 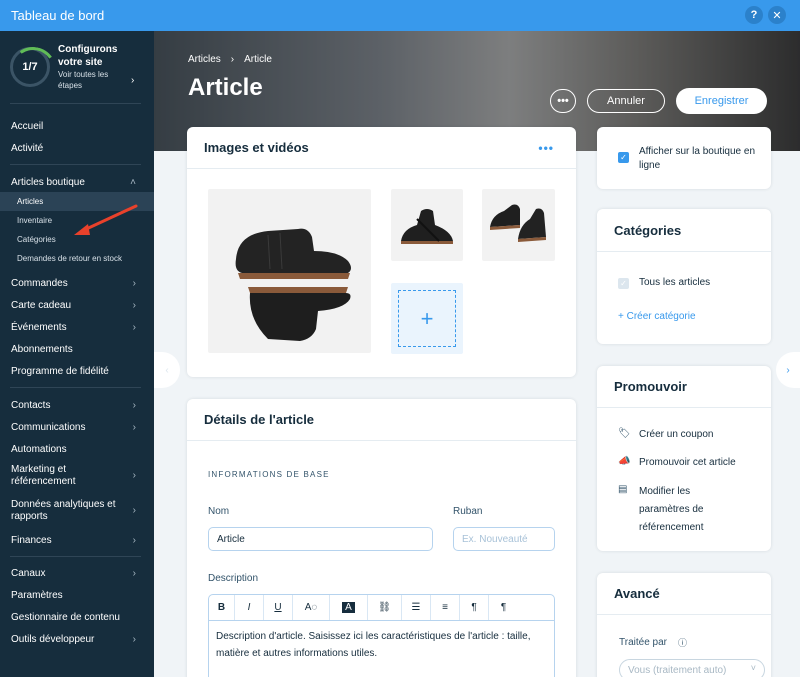 What do you see at coordinates (219, 511) in the screenshot?
I see `name-label: Nom` at bounding box center [219, 511].